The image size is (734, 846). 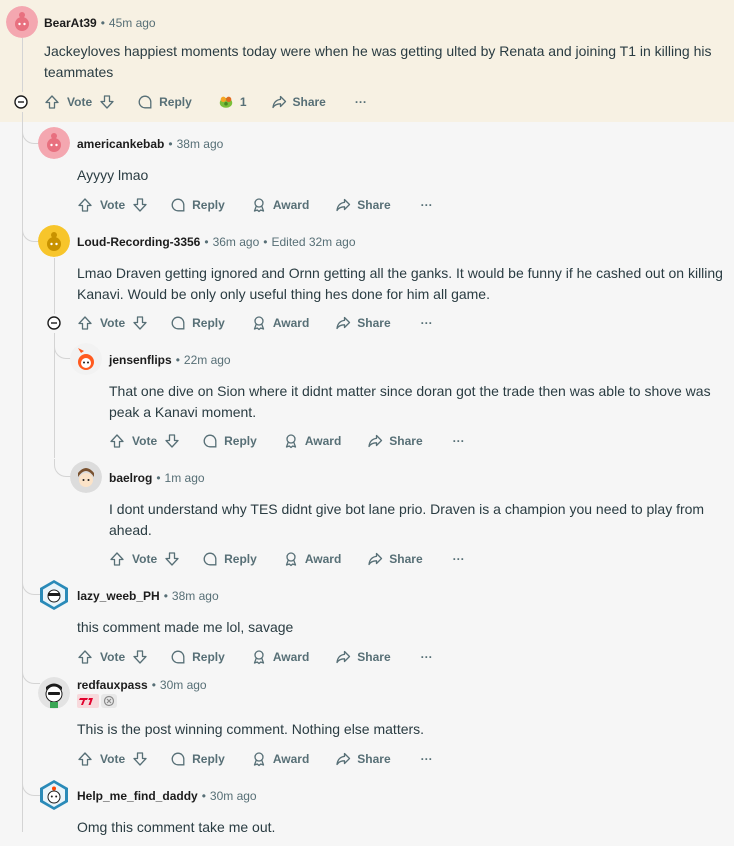 What do you see at coordinates (236, 242) in the screenshot?
I see `timestamp: 36m ago` at bounding box center [236, 242].